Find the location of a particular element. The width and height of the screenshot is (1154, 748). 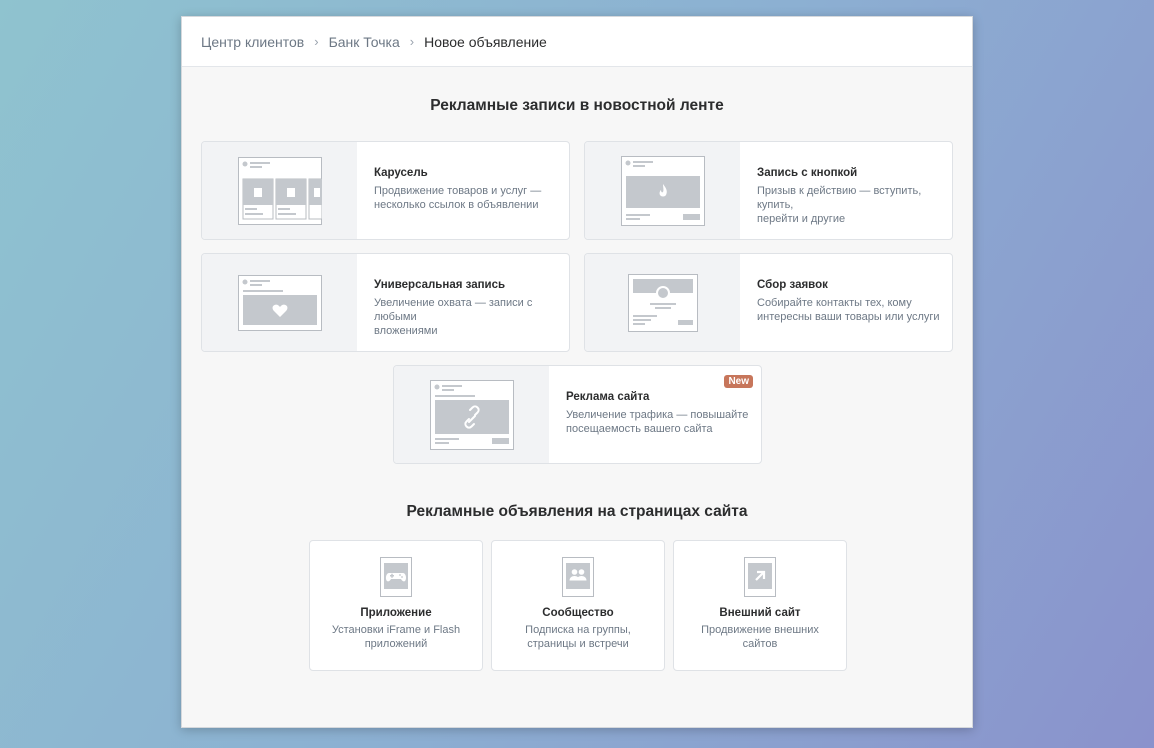

card-description: Установки iFrame и Flash приложений is located at coordinates (396, 637).